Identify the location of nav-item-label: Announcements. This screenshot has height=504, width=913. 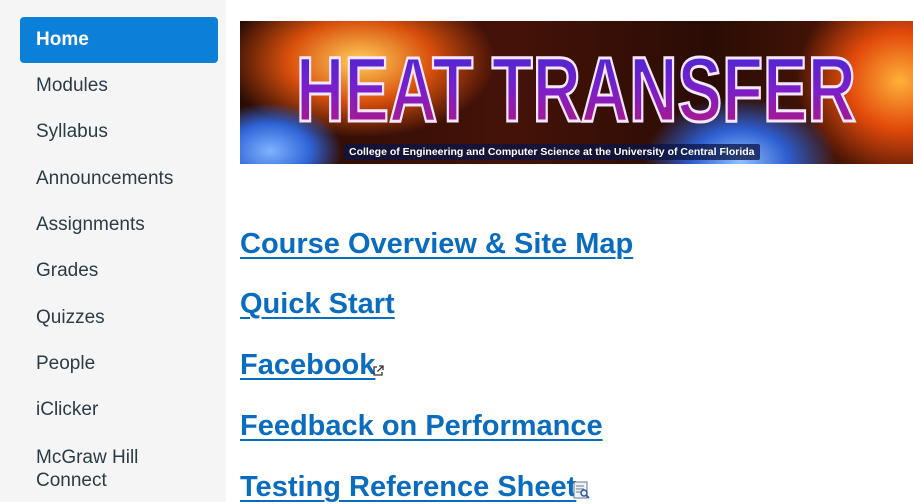
(105, 178).